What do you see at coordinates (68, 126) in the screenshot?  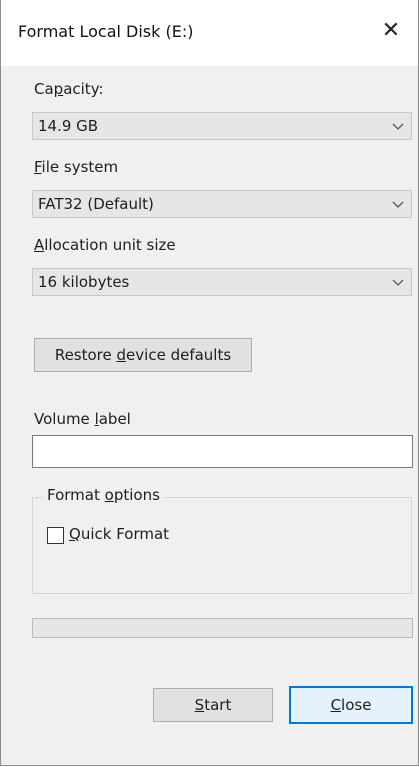 I see `capacity-value: 14.9 GB` at bounding box center [68, 126].